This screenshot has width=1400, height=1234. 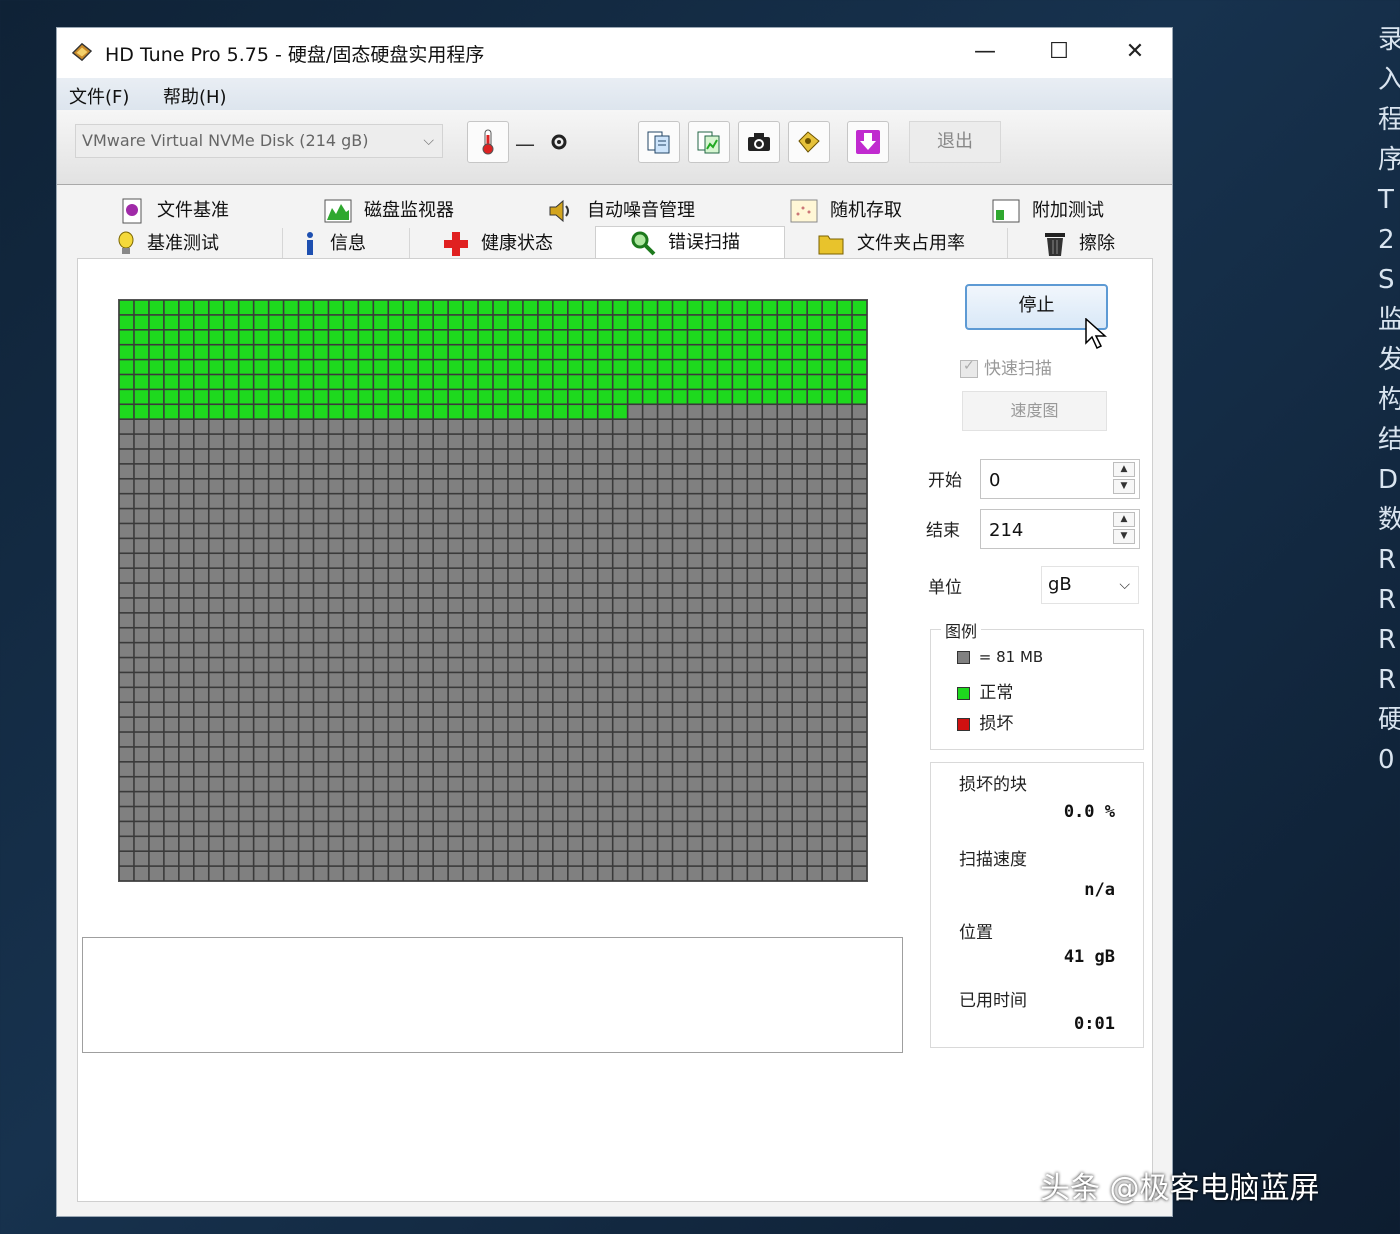 I want to click on minimize-button: —, so click(x=985, y=53).